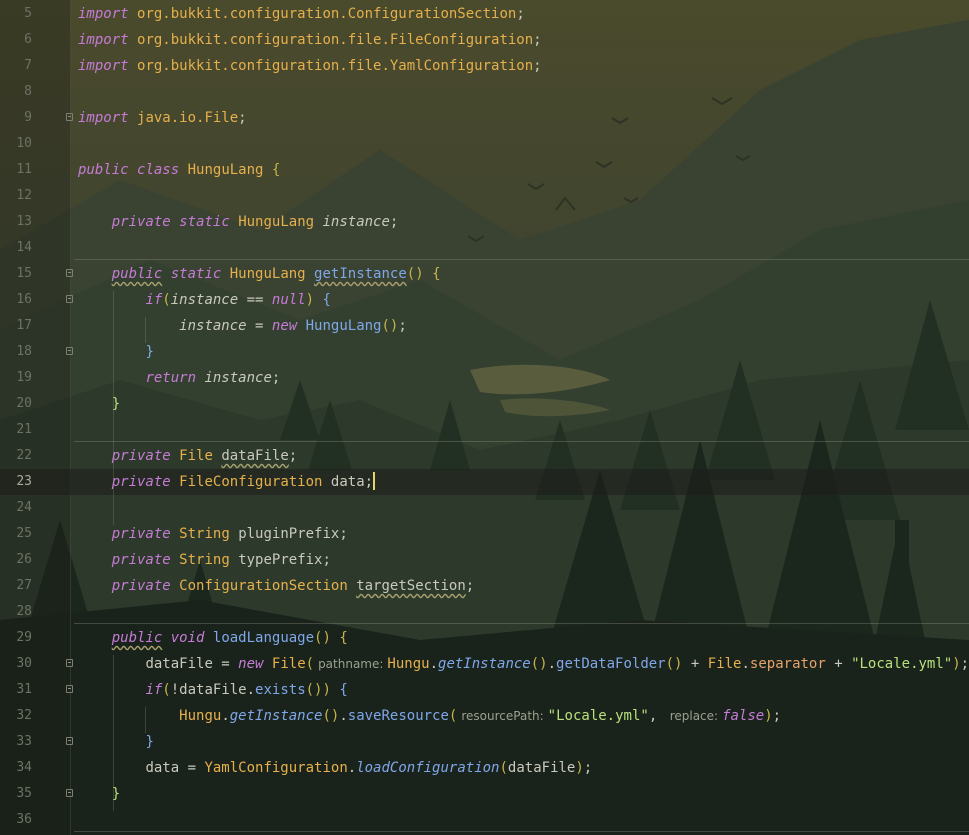 The height and width of the screenshot is (835, 969). What do you see at coordinates (103, 118) in the screenshot?
I see `code-token: import` at bounding box center [103, 118].